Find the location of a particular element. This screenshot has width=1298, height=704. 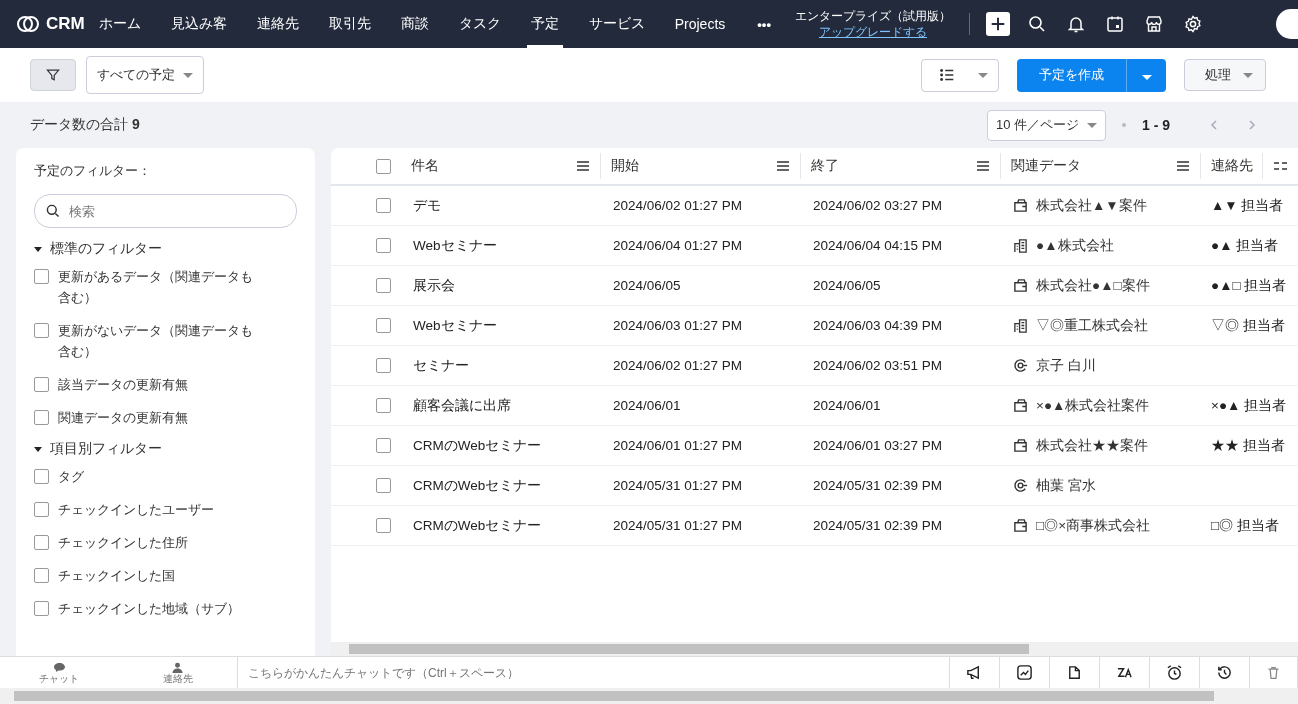

nav-tab: 見込み客 is located at coordinates (198, 24).